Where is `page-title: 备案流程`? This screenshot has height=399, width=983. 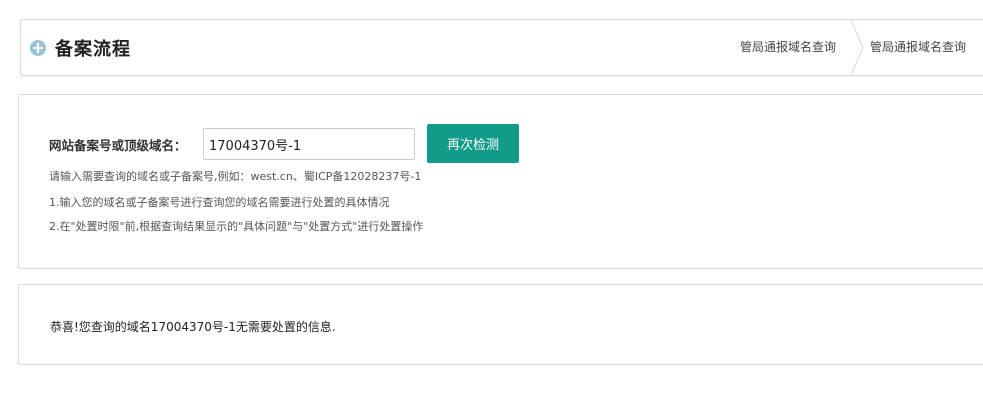 page-title: 备案流程 is located at coordinates (93, 49).